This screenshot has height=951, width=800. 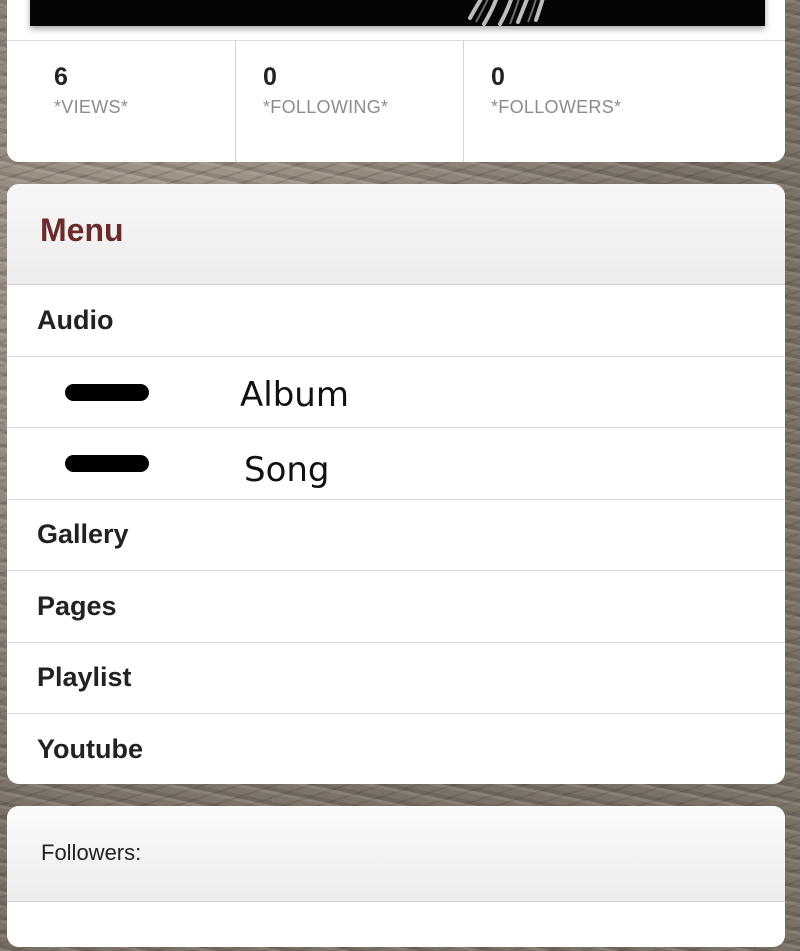 I want to click on stat-following: 0 *FOLLOWING*, so click(x=349, y=101).